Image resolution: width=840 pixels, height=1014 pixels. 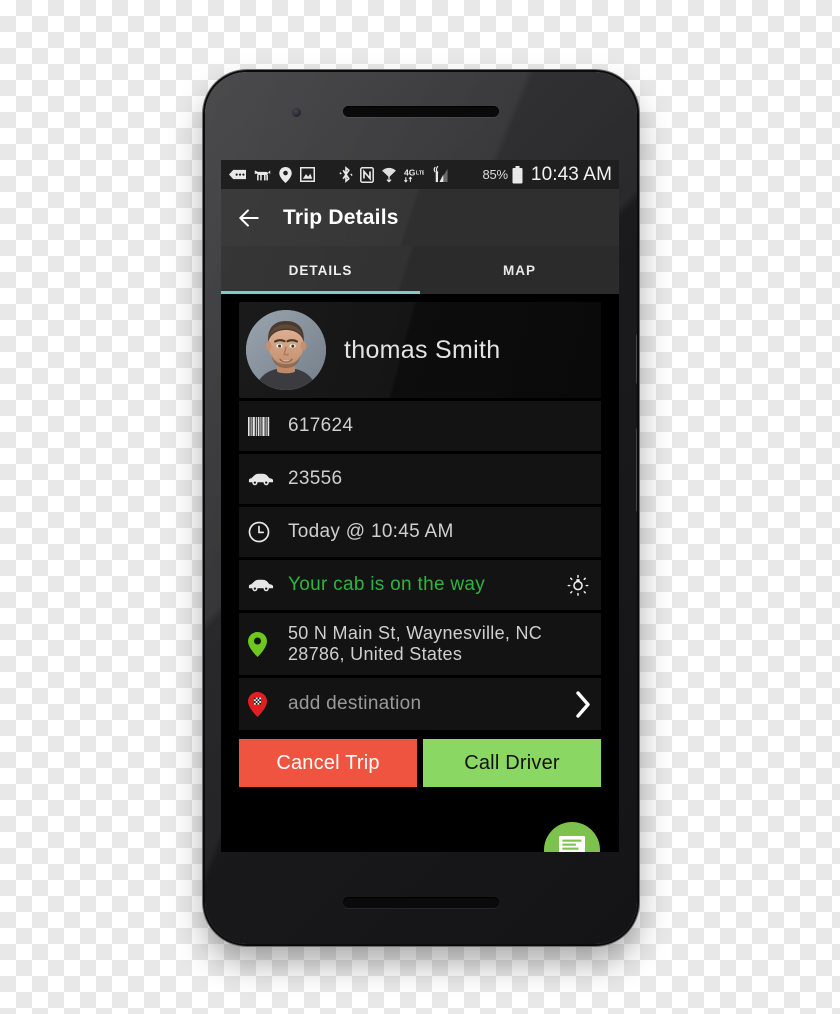 What do you see at coordinates (263, 704) in the screenshot?
I see `red-checkered-flag-pin-icon` at bounding box center [263, 704].